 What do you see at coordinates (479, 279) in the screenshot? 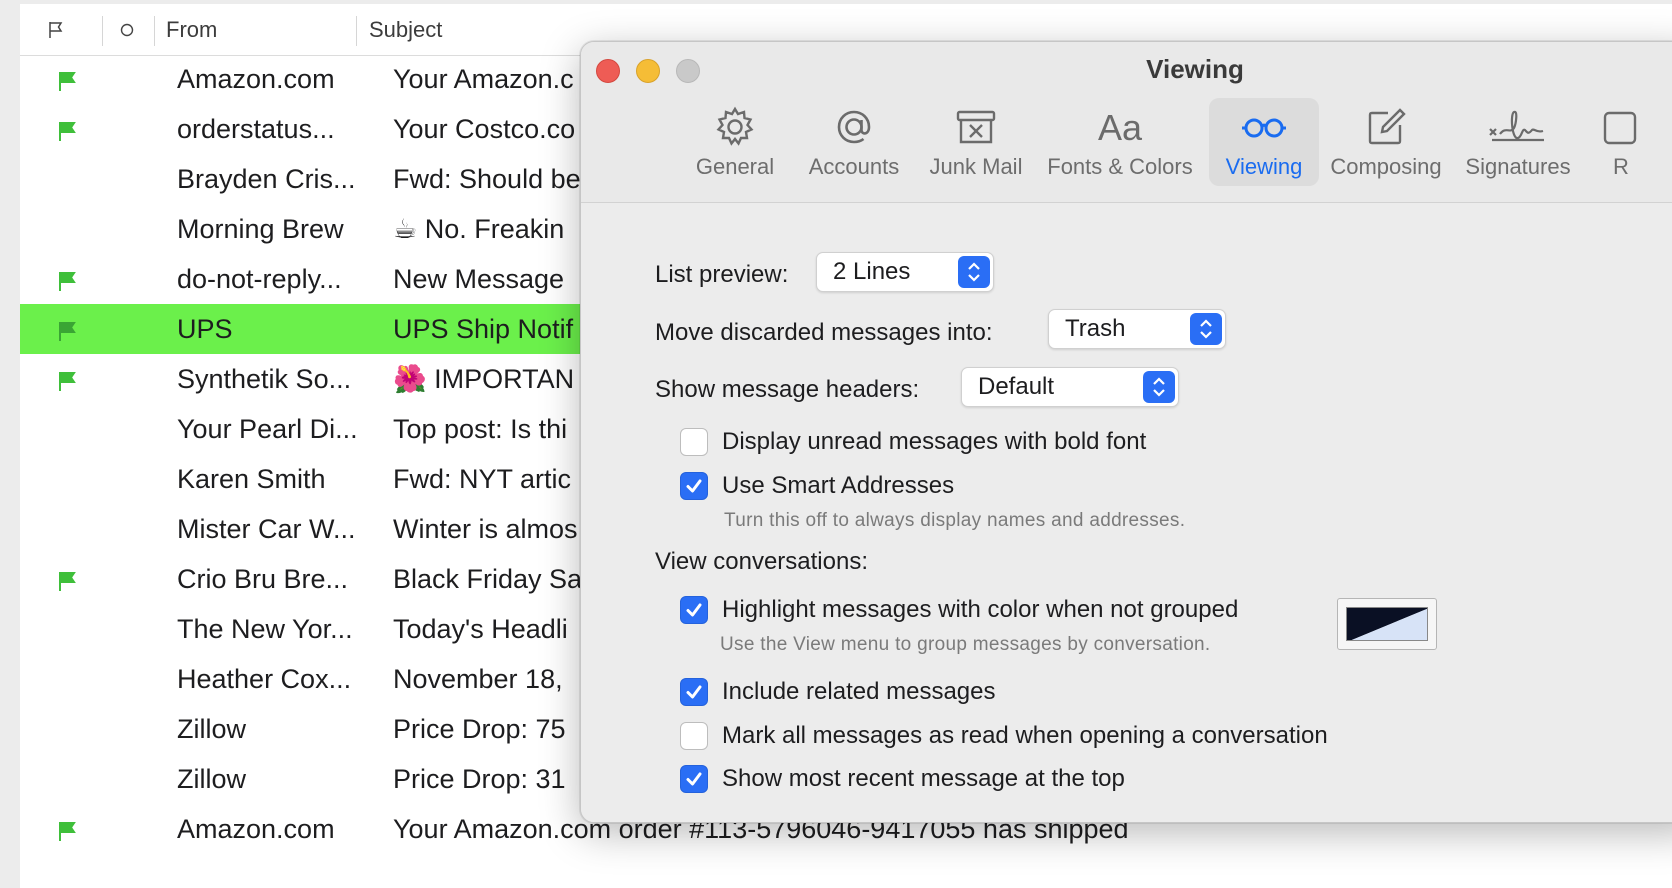
I see `message-subject: New Message` at bounding box center [479, 279].